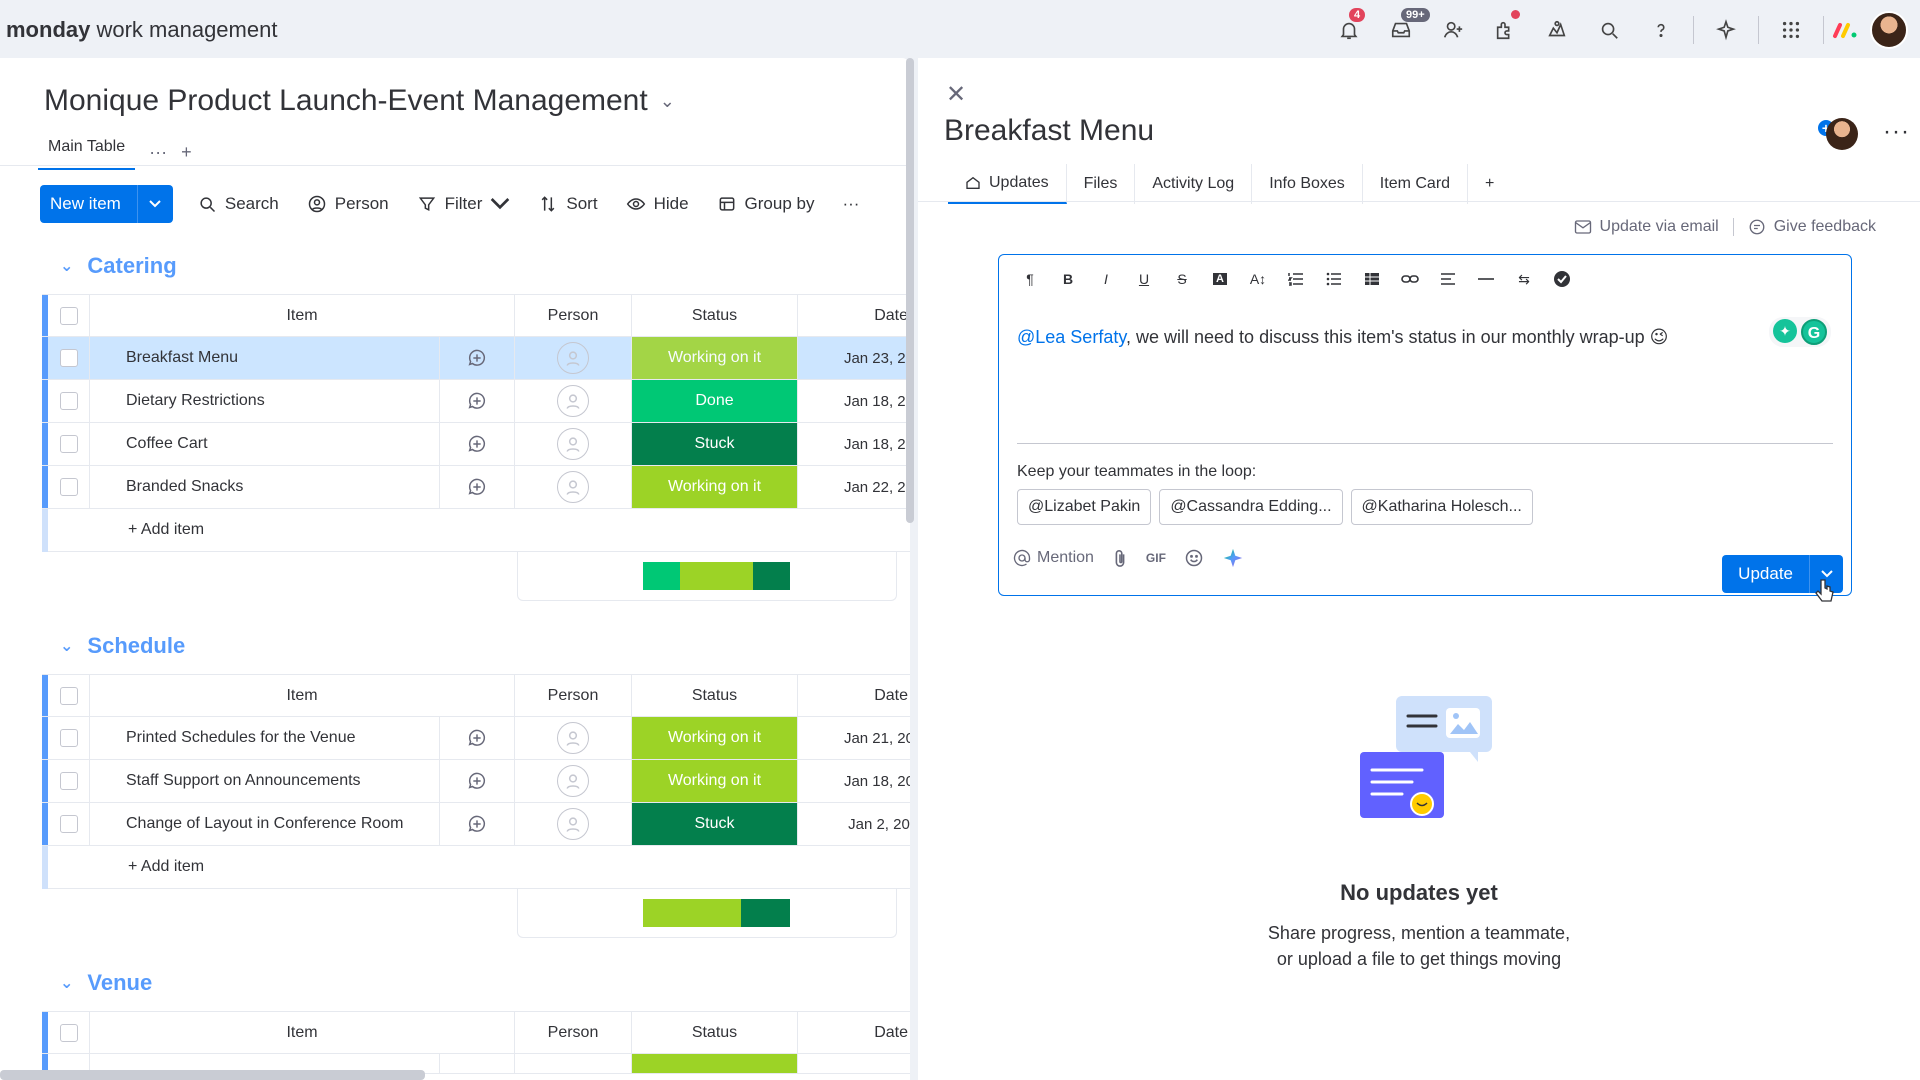 The image size is (1920, 1080). Describe the element at coordinates (1307, 184) in the screenshot. I see `tab-info-boxes: Info Boxes` at that location.